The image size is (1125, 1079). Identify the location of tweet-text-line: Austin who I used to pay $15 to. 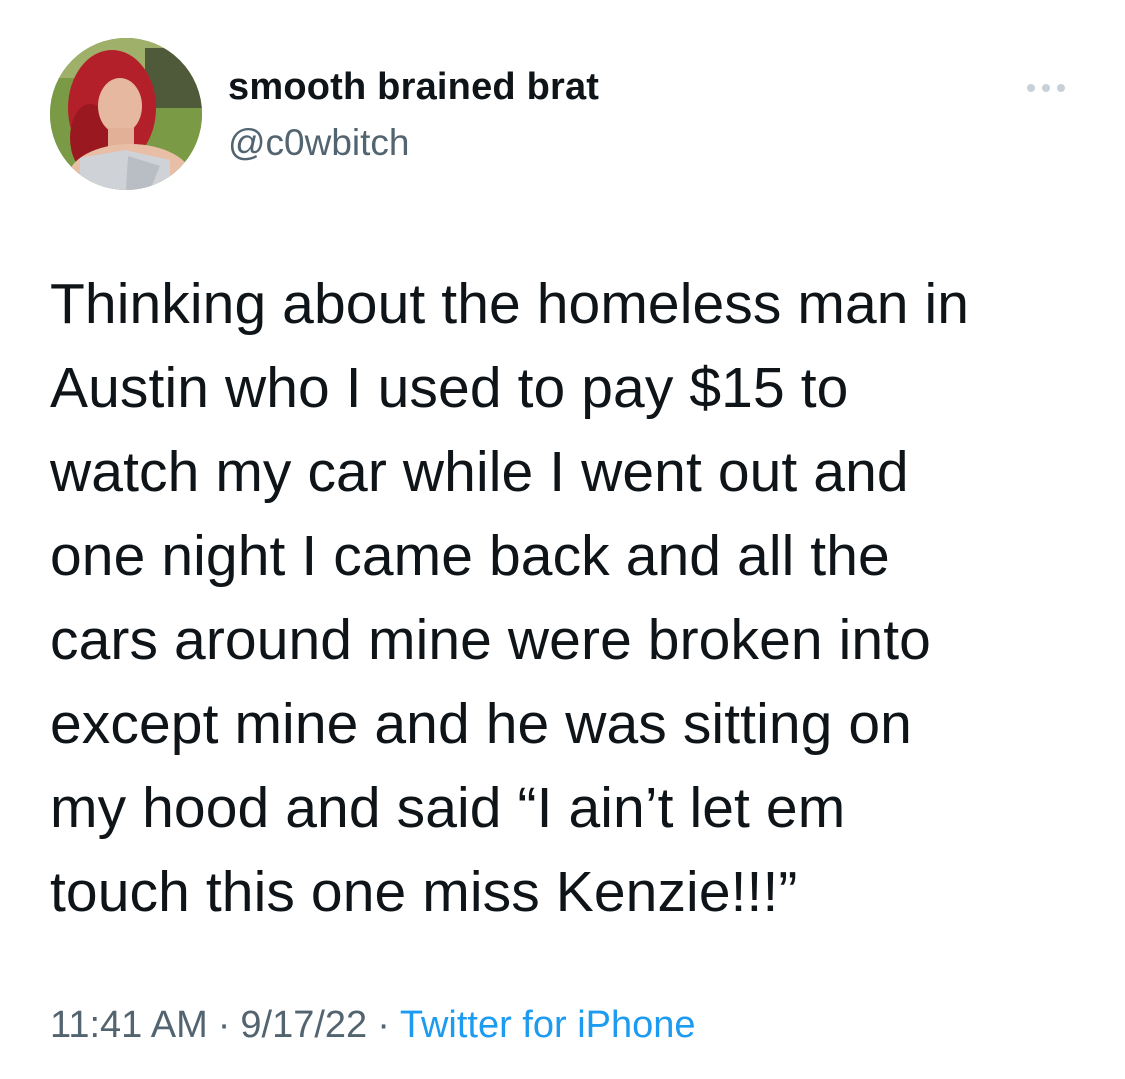
(449, 388).